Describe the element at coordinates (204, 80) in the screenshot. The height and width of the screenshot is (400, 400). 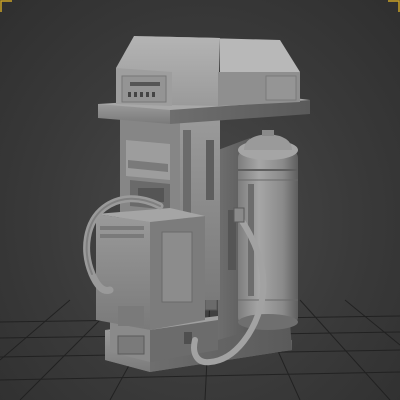
I see `roof-cap` at that location.